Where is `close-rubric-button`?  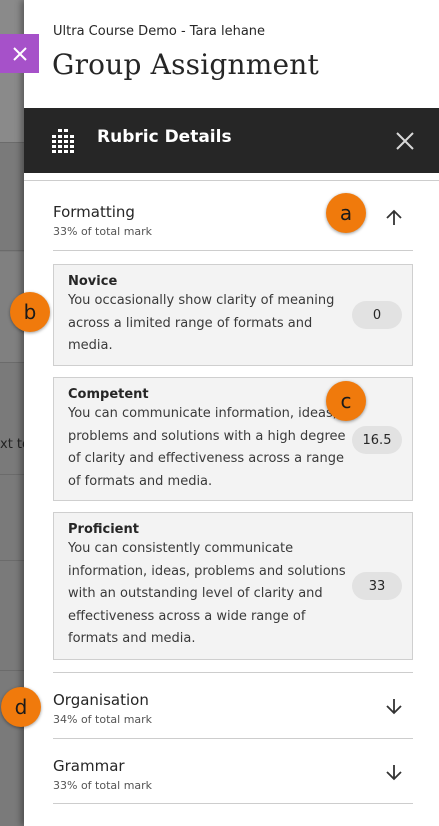
close-rubric-button is located at coordinates (405, 141).